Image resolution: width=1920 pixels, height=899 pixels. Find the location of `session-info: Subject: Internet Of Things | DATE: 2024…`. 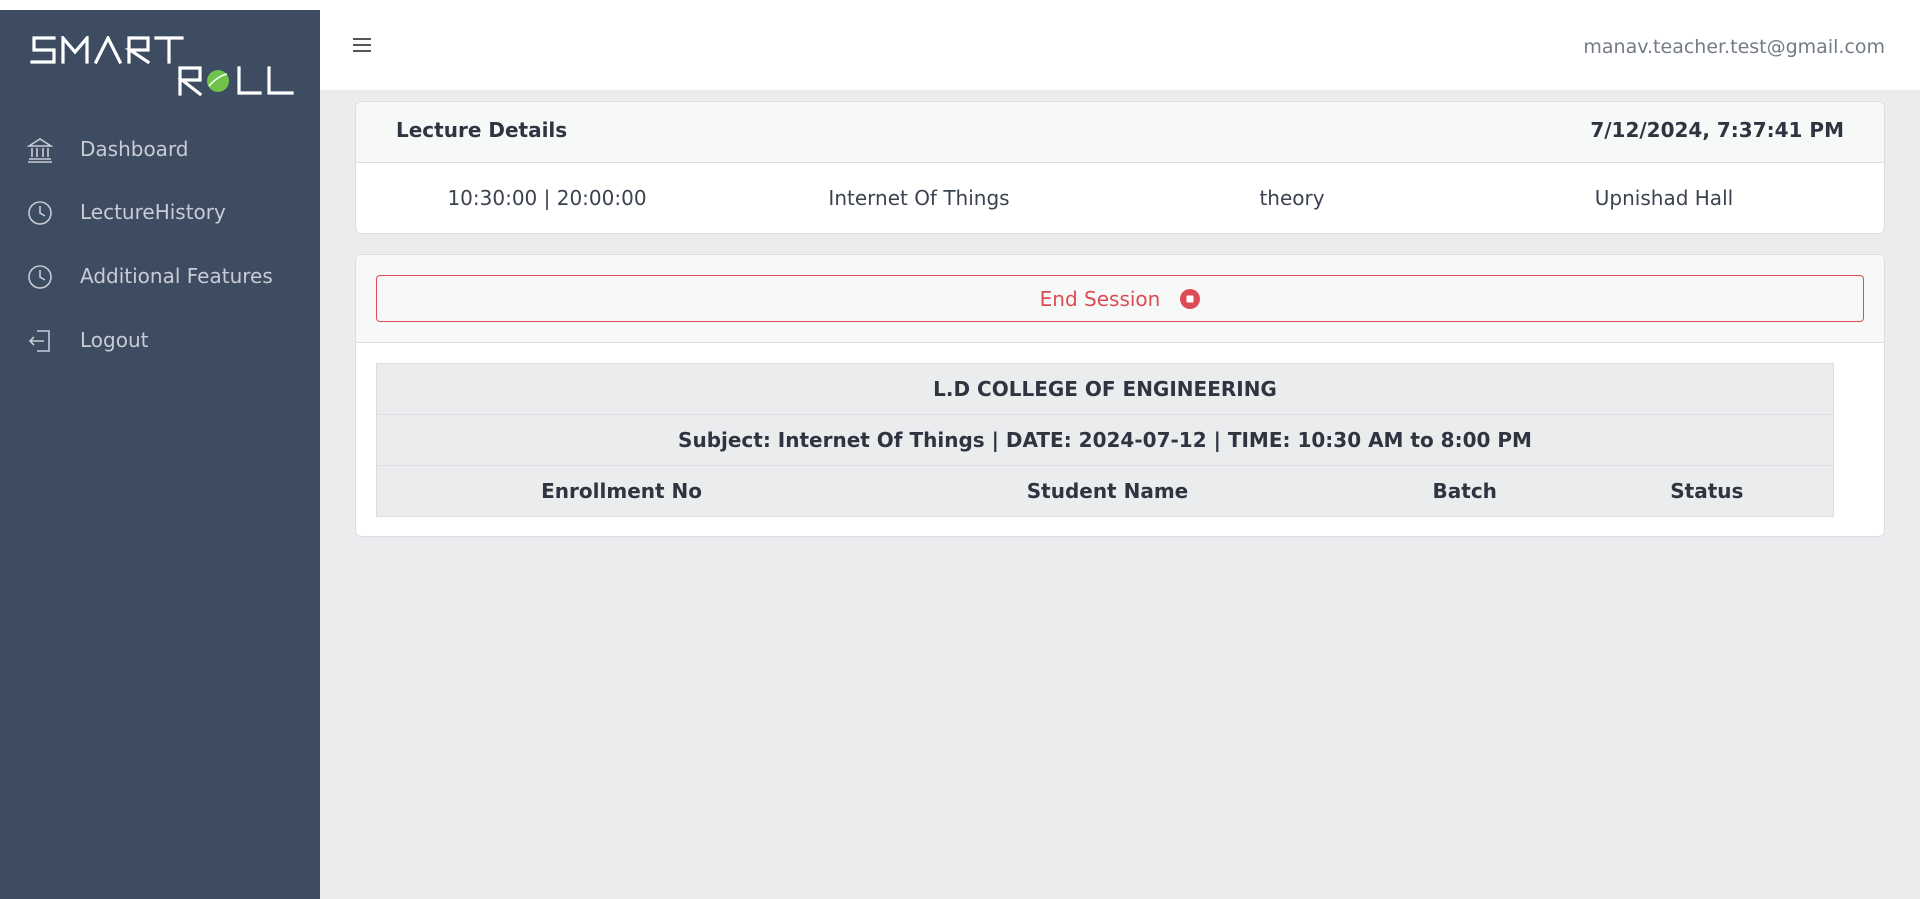

session-info: Subject: Internet Of Things | DATE: 2024… is located at coordinates (1105, 440).